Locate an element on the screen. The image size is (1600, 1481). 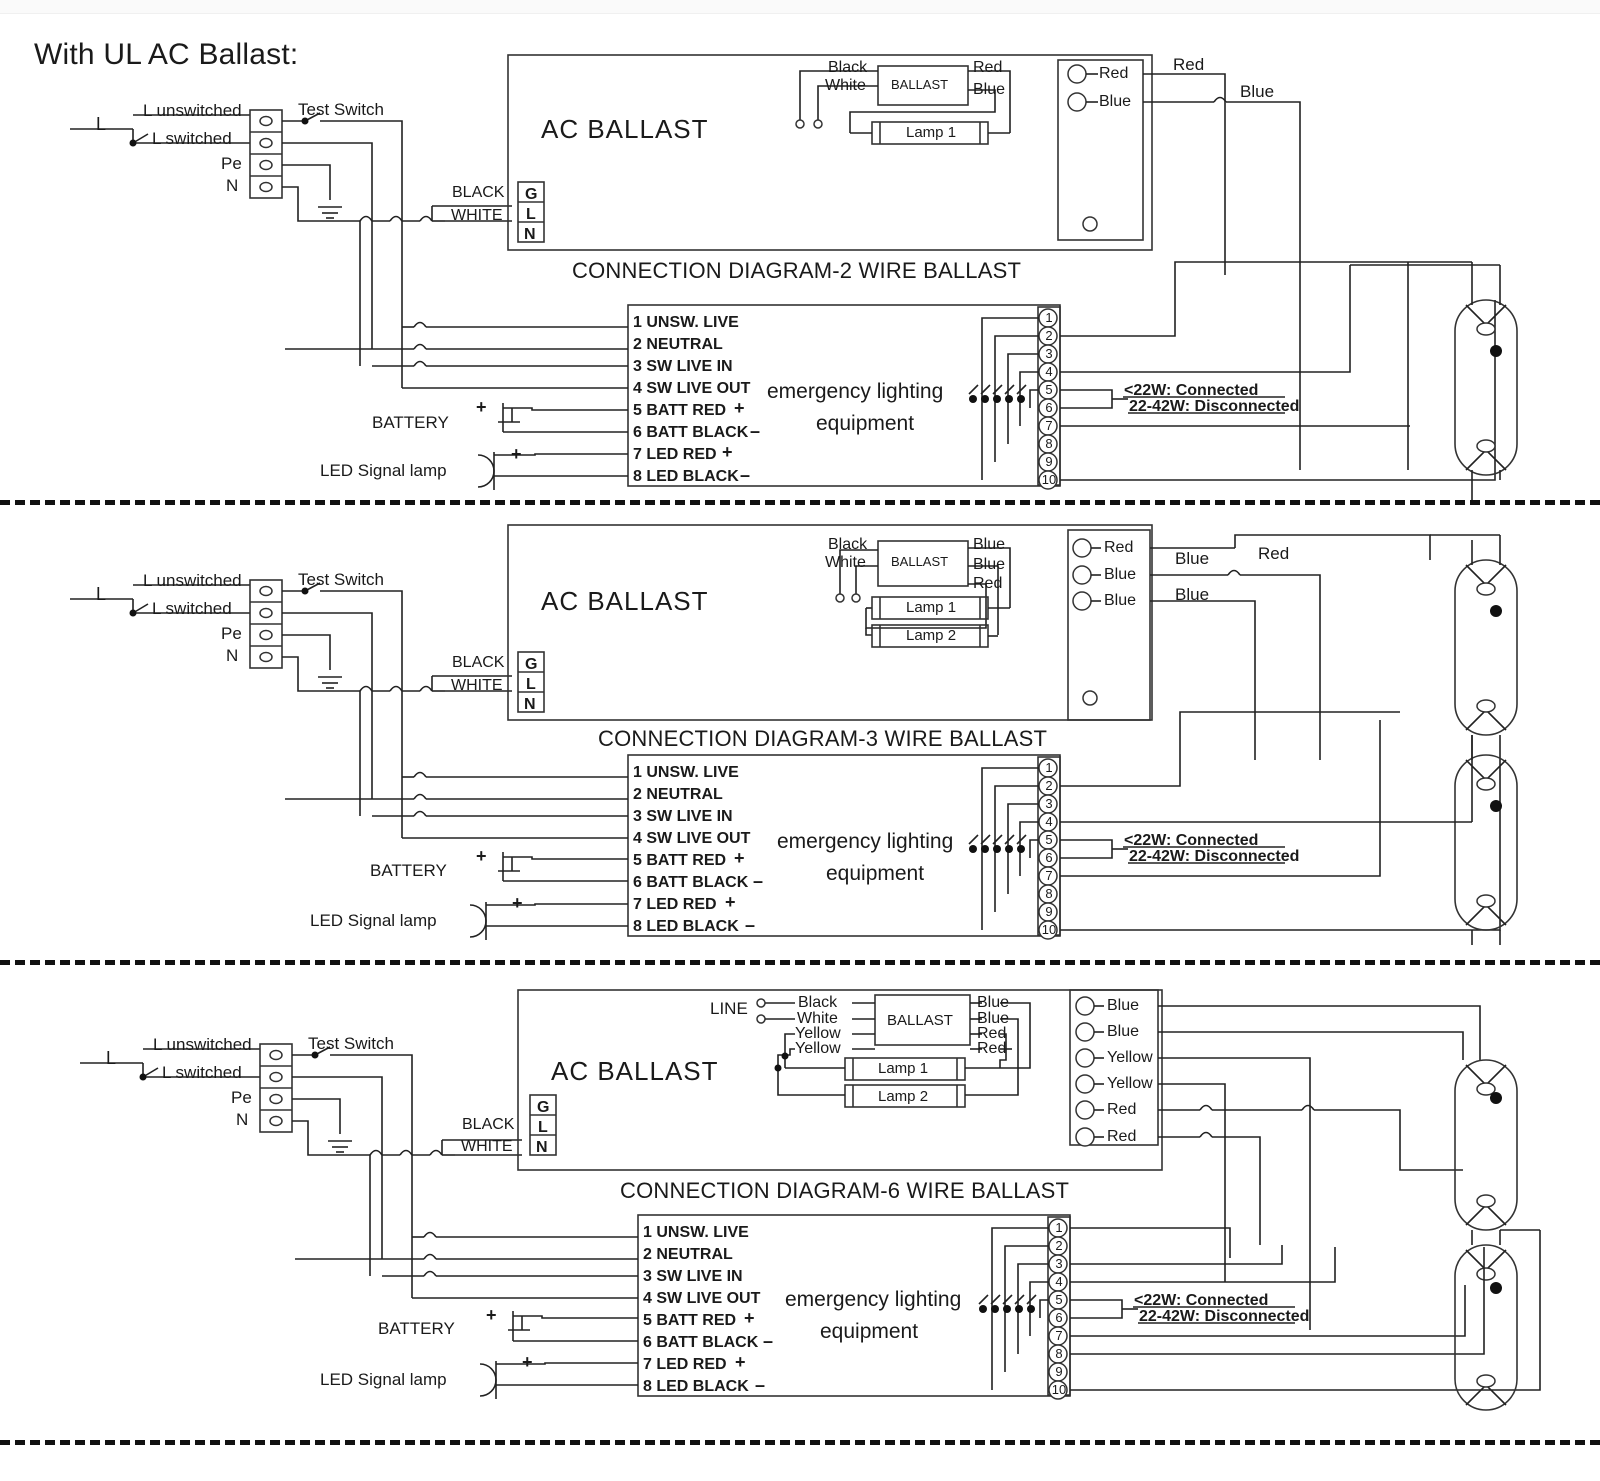
ballast-input-white-2: White is located at coordinates (845, 562).